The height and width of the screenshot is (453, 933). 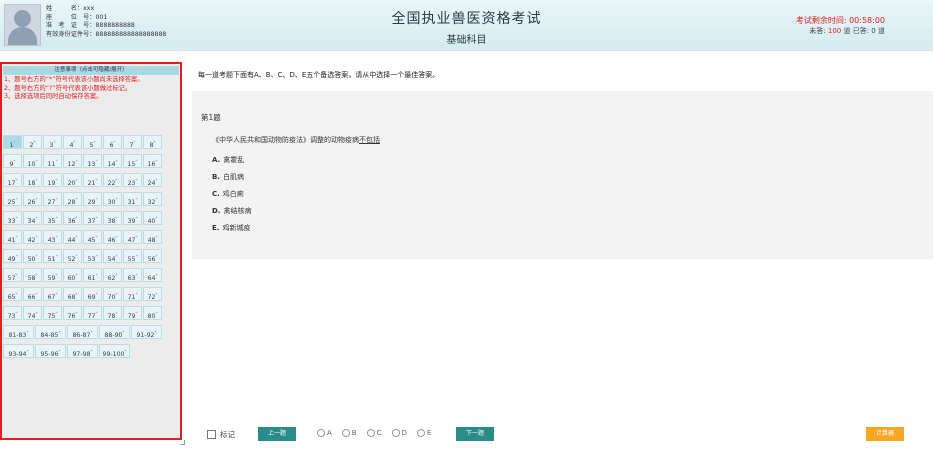 I want to click on question-nav-button: 51*, so click(x=52, y=256).